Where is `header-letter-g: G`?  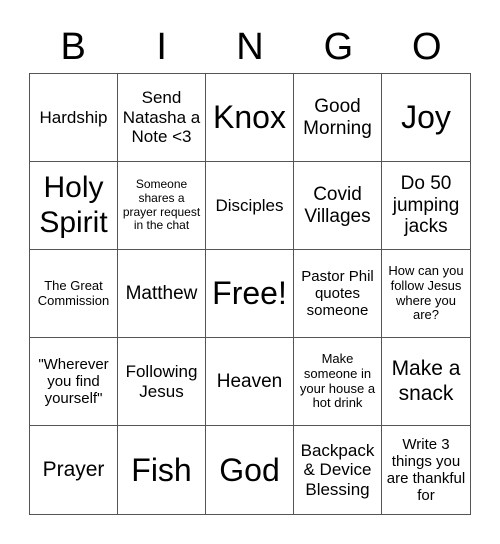 header-letter-g: G is located at coordinates (338, 46).